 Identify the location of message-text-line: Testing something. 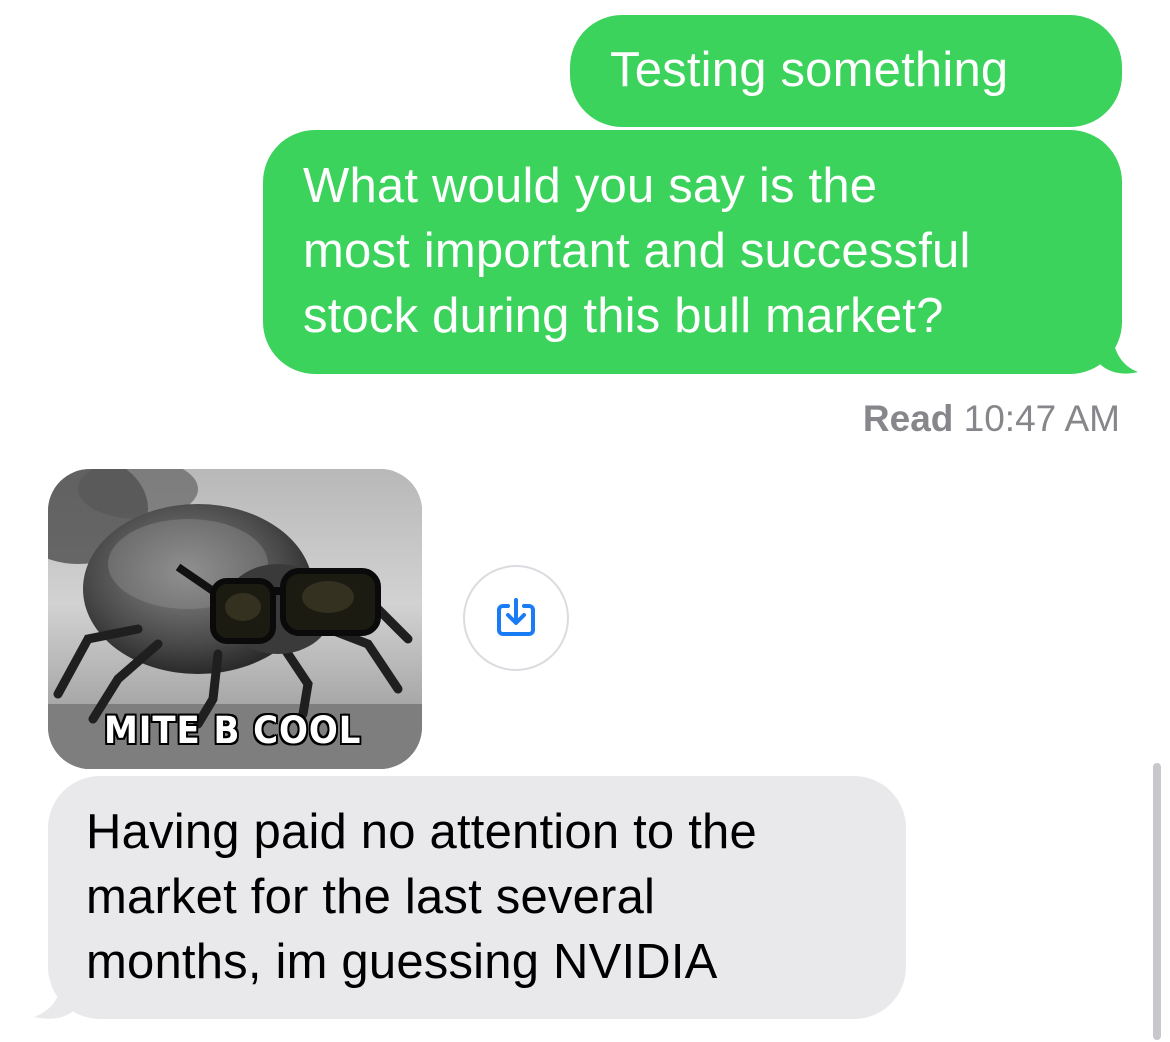
(809, 70).